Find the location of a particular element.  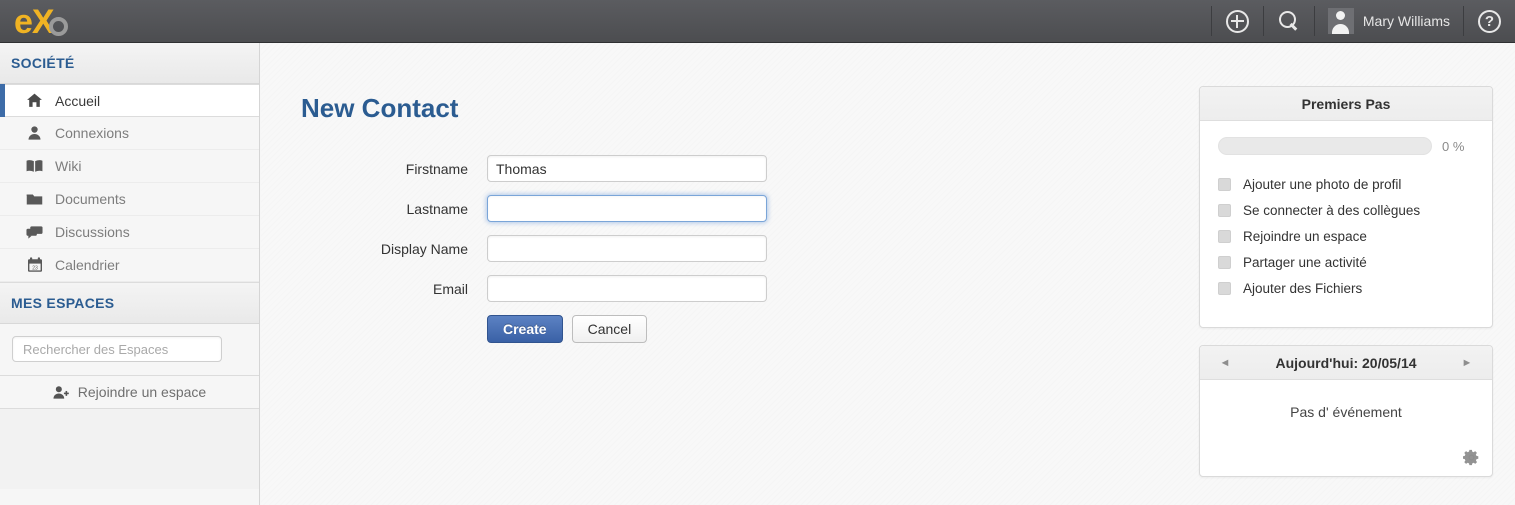

previous-day-button: ◄ is located at coordinates (1225, 363).